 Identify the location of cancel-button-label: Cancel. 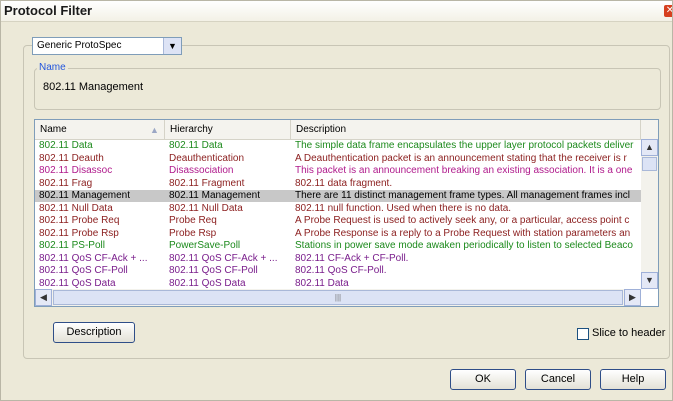
(558, 379).